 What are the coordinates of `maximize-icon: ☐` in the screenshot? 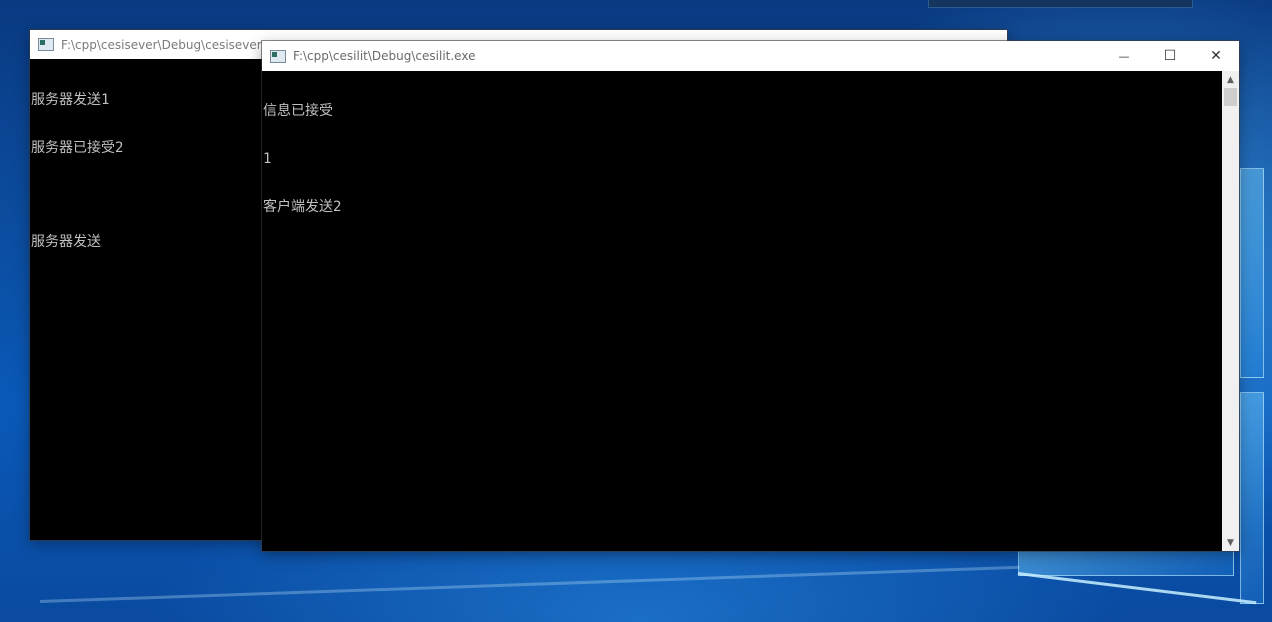 It's located at (1170, 56).